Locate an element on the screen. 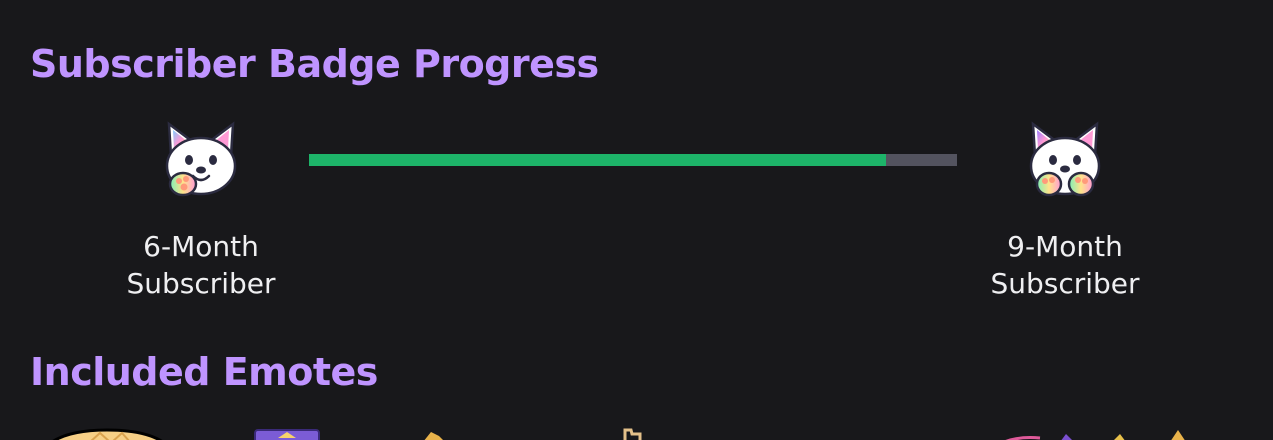 The image size is (1273, 440). badge-progress-bar is located at coordinates (633, 160).